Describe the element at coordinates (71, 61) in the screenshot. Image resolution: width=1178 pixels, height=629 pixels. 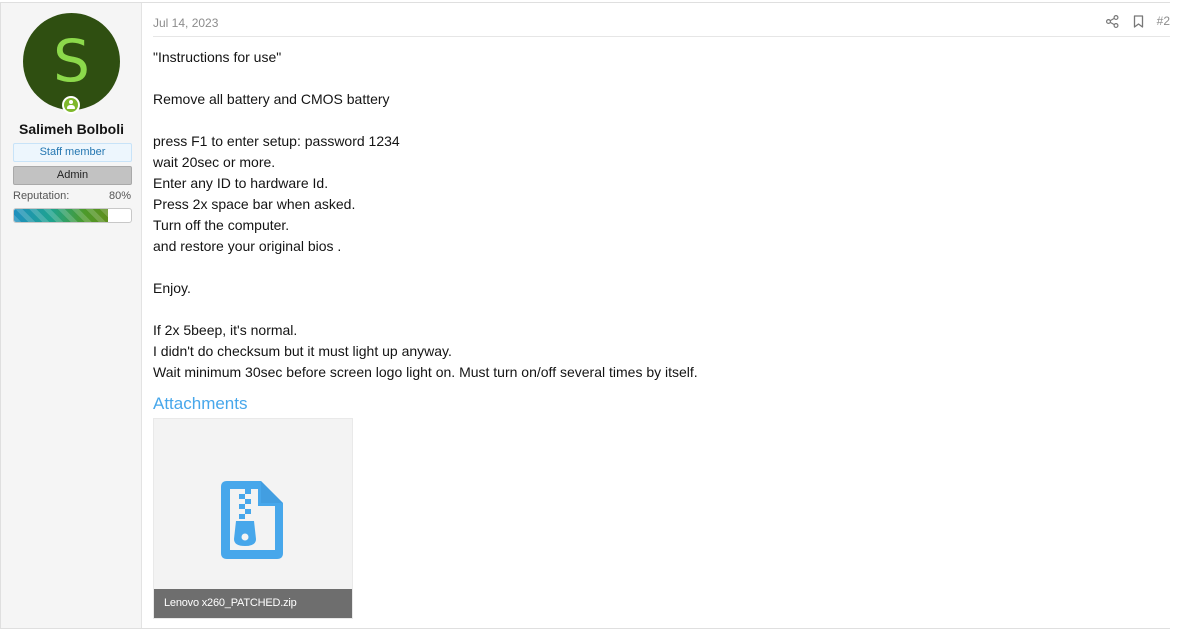
I see `avatar-letter: S` at that location.